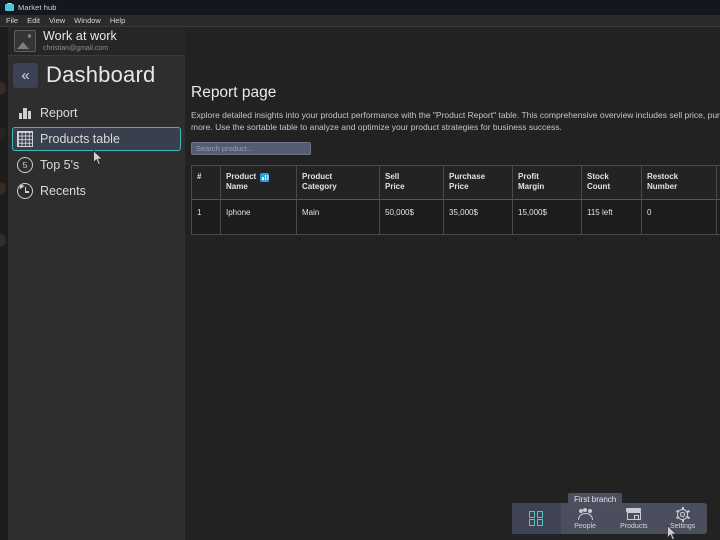 The height and width of the screenshot is (540, 720). Describe the element at coordinates (101, 74) in the screenshot. I see `page-title: Dashboard` at that location.